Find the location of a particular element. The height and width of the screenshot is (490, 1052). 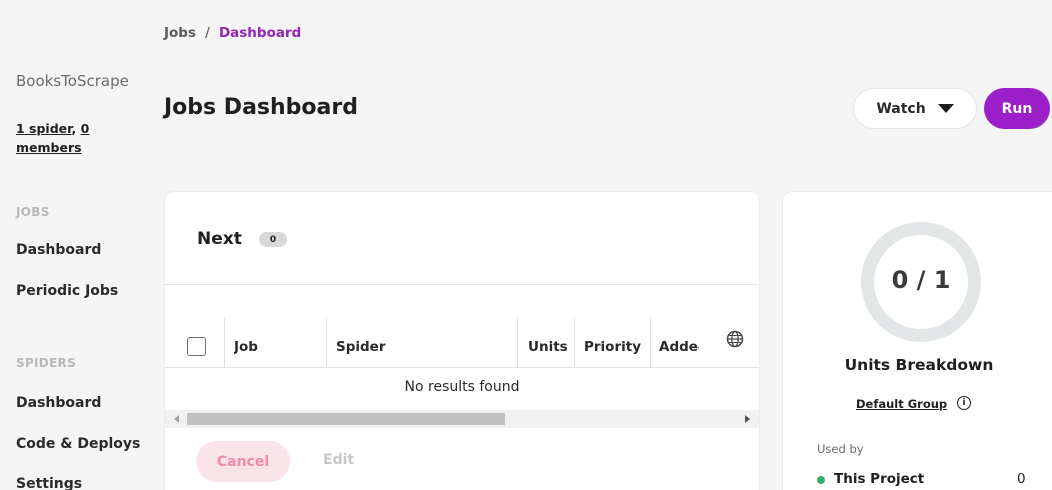

next-jobs-count-badge: 0 is located at coordinates (273, 239).